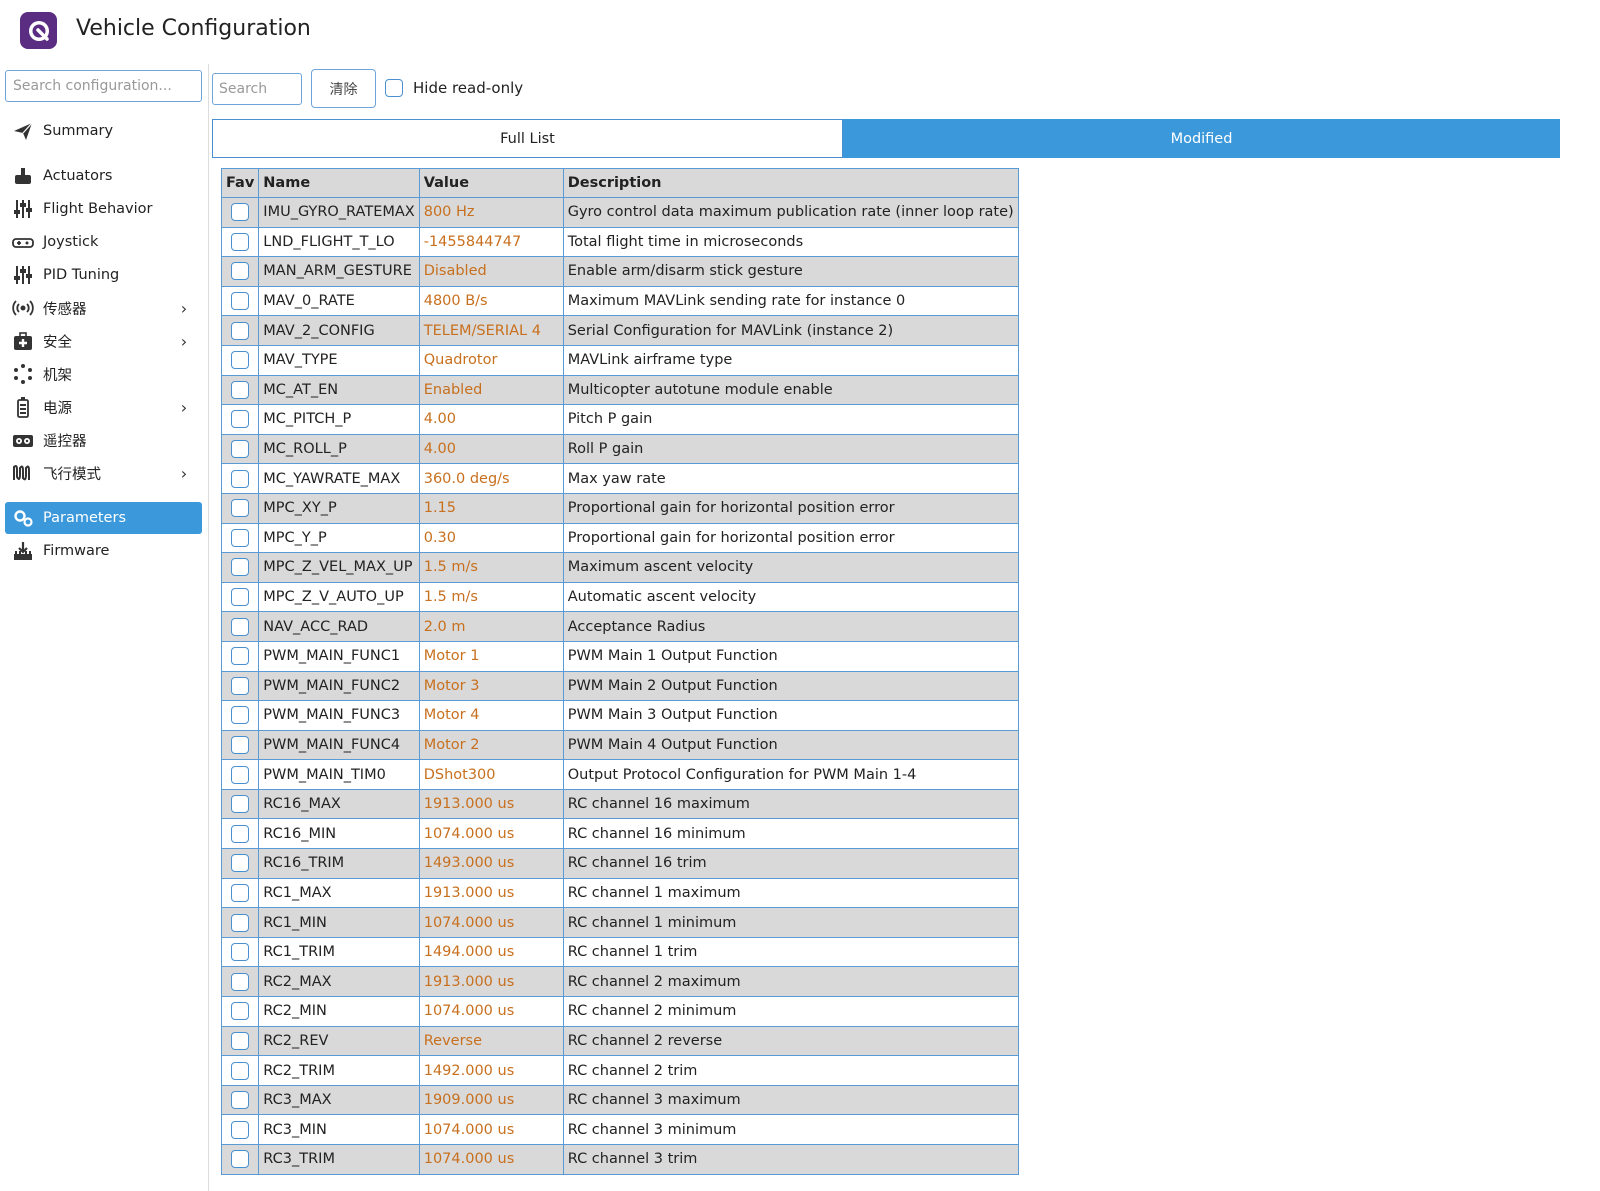 Image resolution: width=1600 pixels, height=1191 pixels. Describe the element at coordinates (103, 275) in the screenshot. I see `sidebar-item-pid-tuning: PID Tuning` at that location.